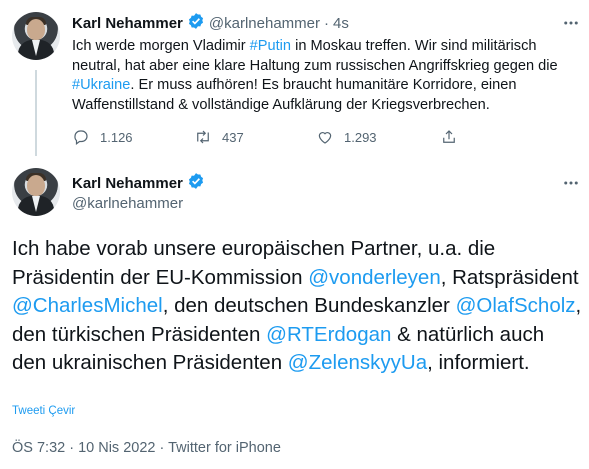  Describe the element at coordinates (509, 277) in the screenshot. I see `text-segment: , Ratspräsident` at that location.